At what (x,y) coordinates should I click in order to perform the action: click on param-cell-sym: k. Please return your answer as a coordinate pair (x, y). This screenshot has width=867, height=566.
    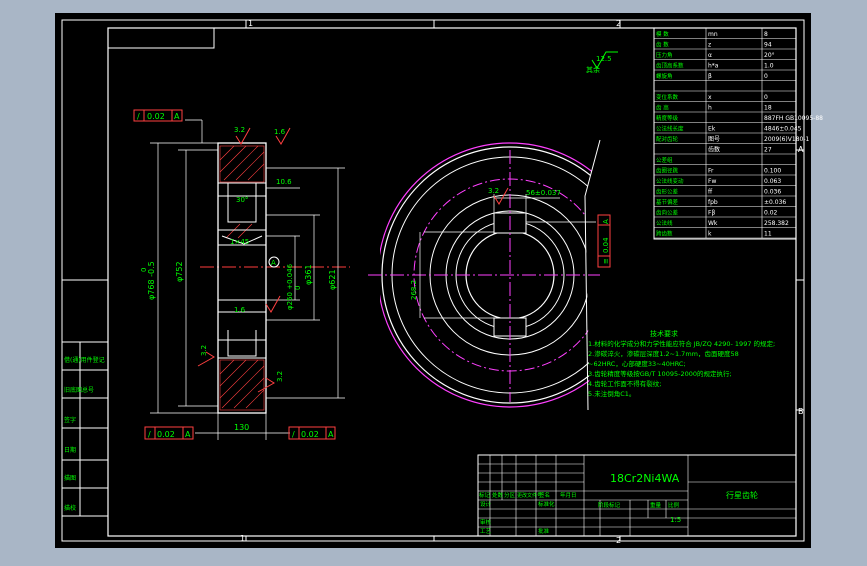
    Looking at the image, I should click on (710, 234).